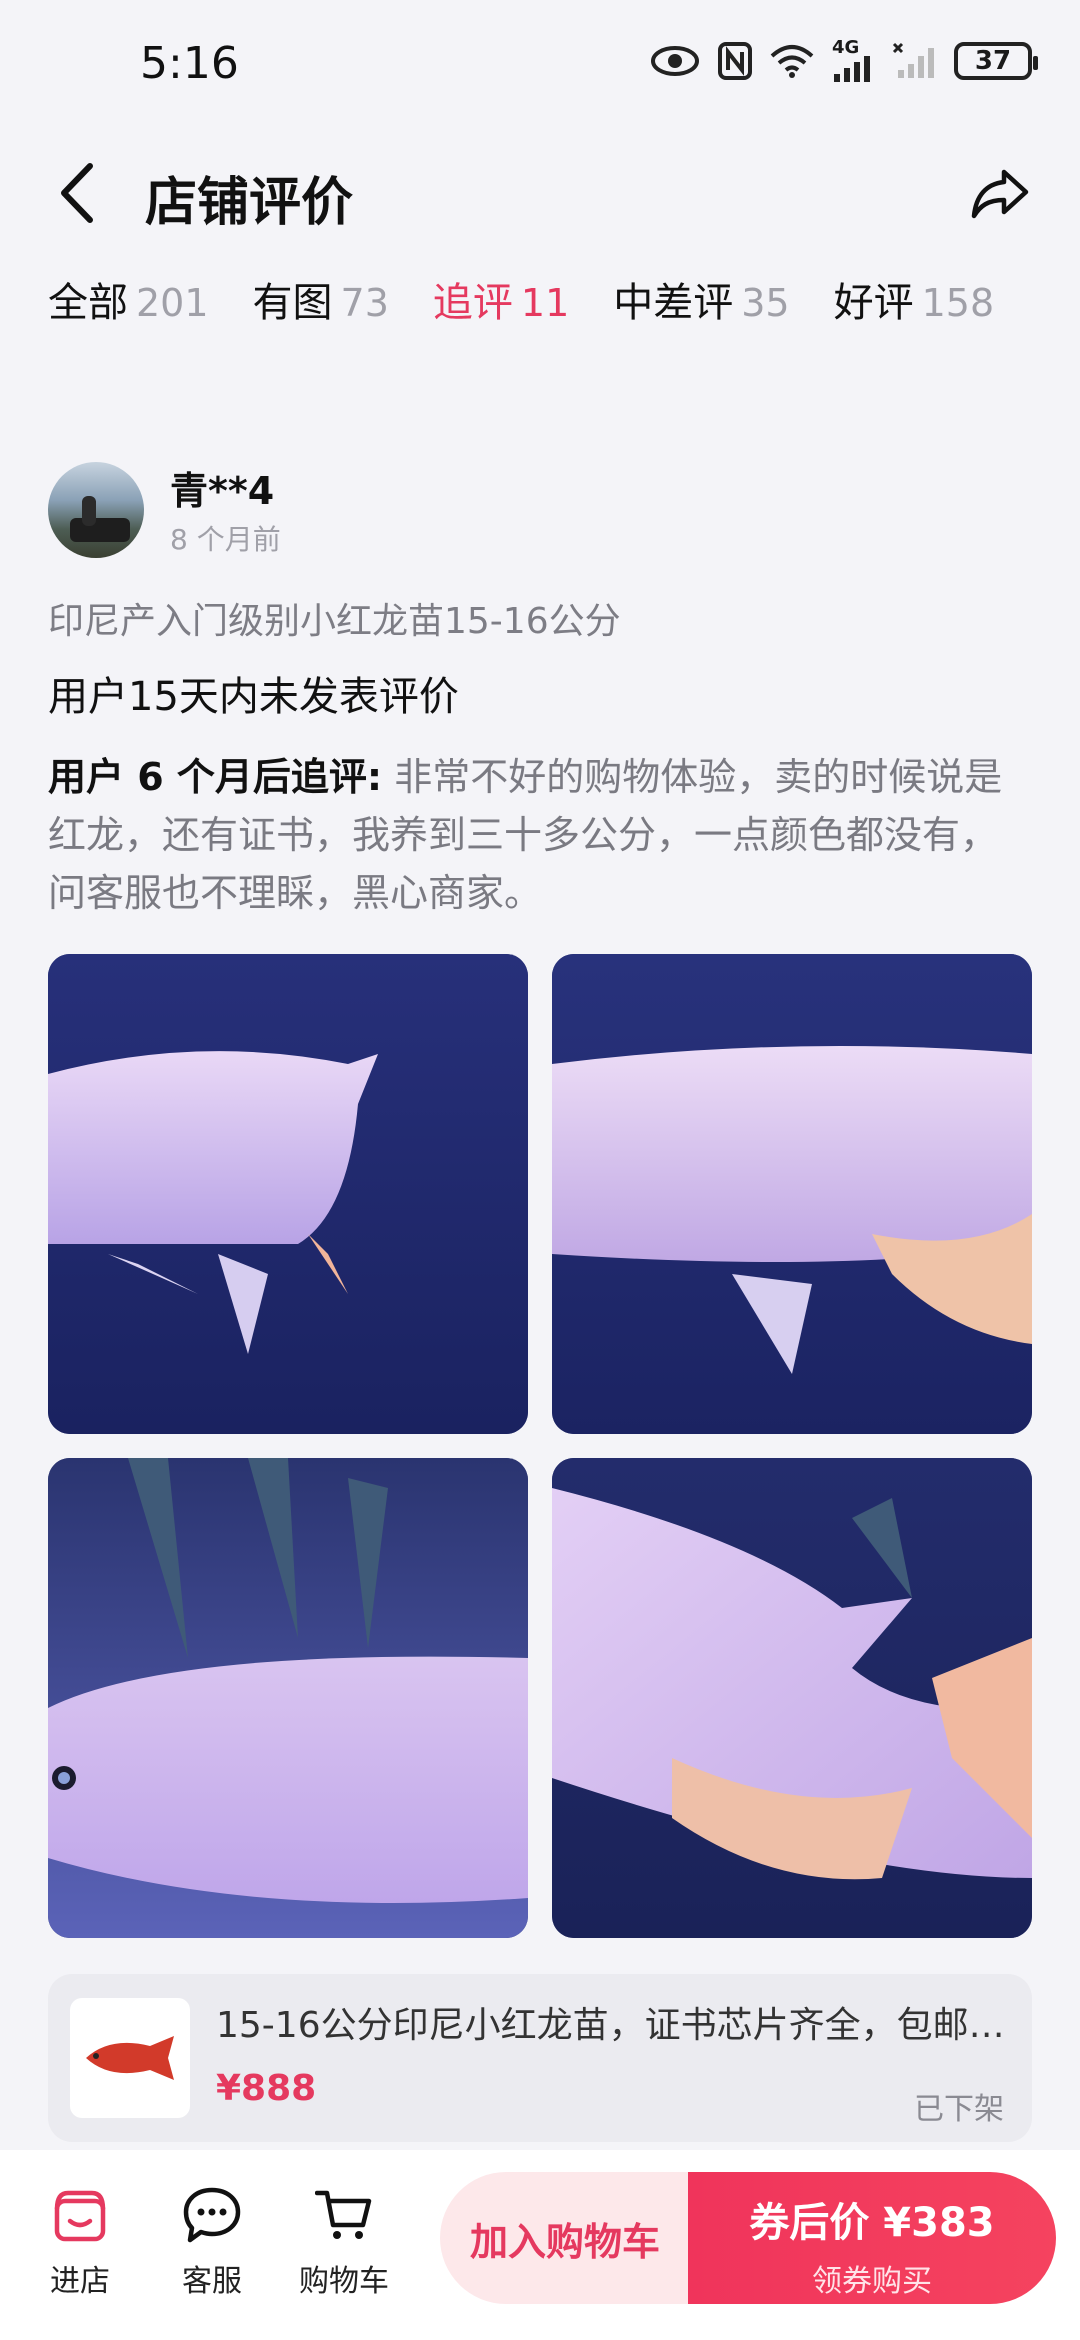 The width and height of the screenshot is (1080, 2340). What do you see at coordinates (872, 2223) in the screenshot?
I see `coupon-price-label: 券后价 ¥383` at bounding box center [872, 2223].